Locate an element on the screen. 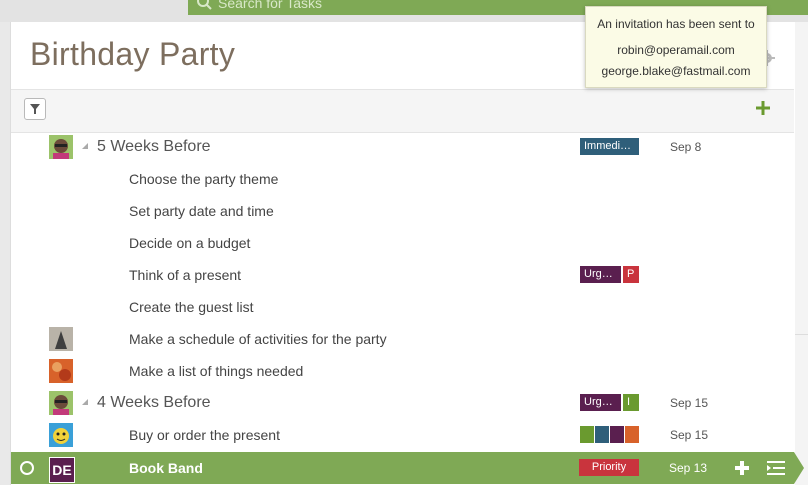 The width and height of the screenshot is (808, 485). tooltip-email: robin@operamail.com is located at coordinates (676, 50).